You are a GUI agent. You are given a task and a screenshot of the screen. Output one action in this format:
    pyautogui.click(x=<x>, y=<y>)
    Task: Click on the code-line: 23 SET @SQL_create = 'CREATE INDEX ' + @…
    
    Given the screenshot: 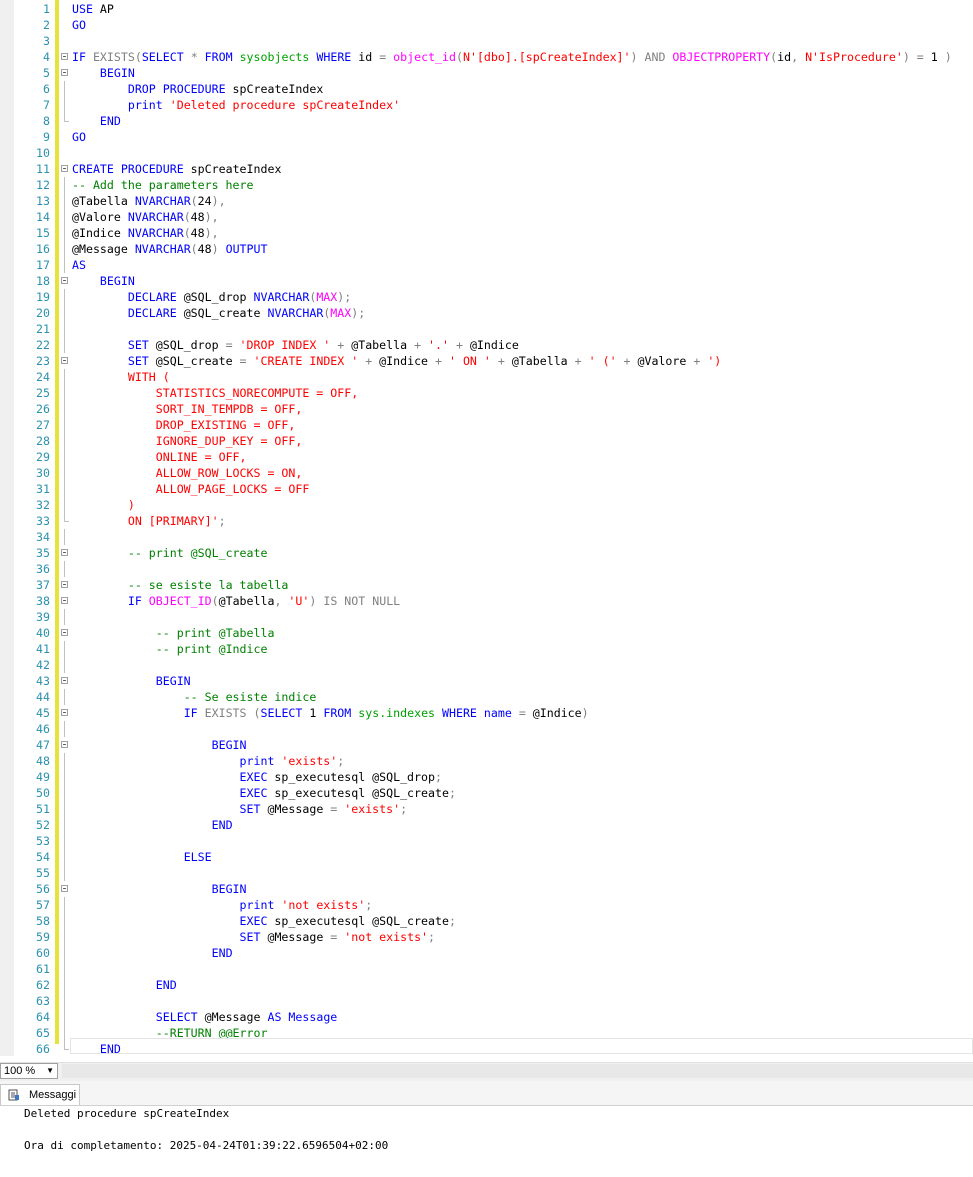 What is the action you would take?
    pyautogui.click(x=486, y=361)
    